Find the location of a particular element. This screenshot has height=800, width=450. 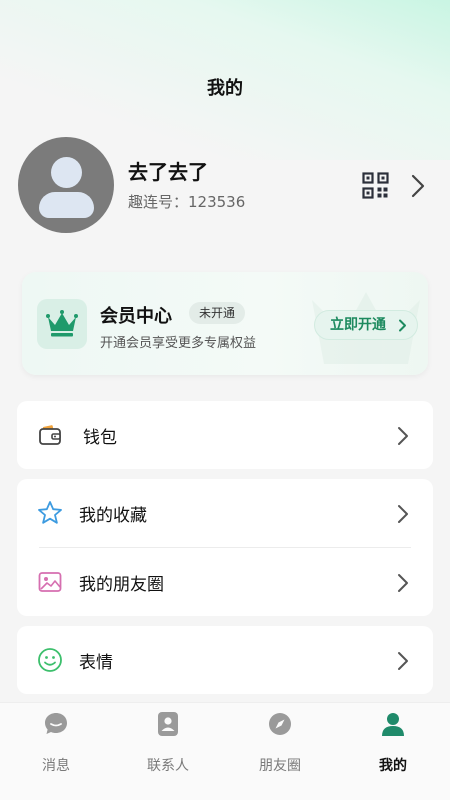

avatar-head-shape is located at coordinates (66, 172).